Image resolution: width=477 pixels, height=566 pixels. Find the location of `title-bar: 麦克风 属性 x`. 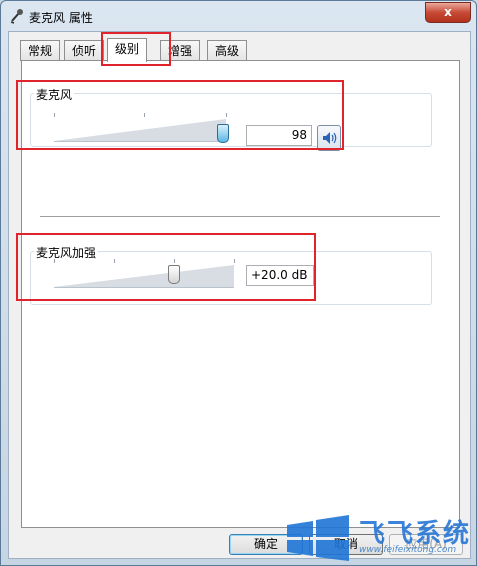

title-bar: 麦克风 属性 x is located at coordinates (238, 16).